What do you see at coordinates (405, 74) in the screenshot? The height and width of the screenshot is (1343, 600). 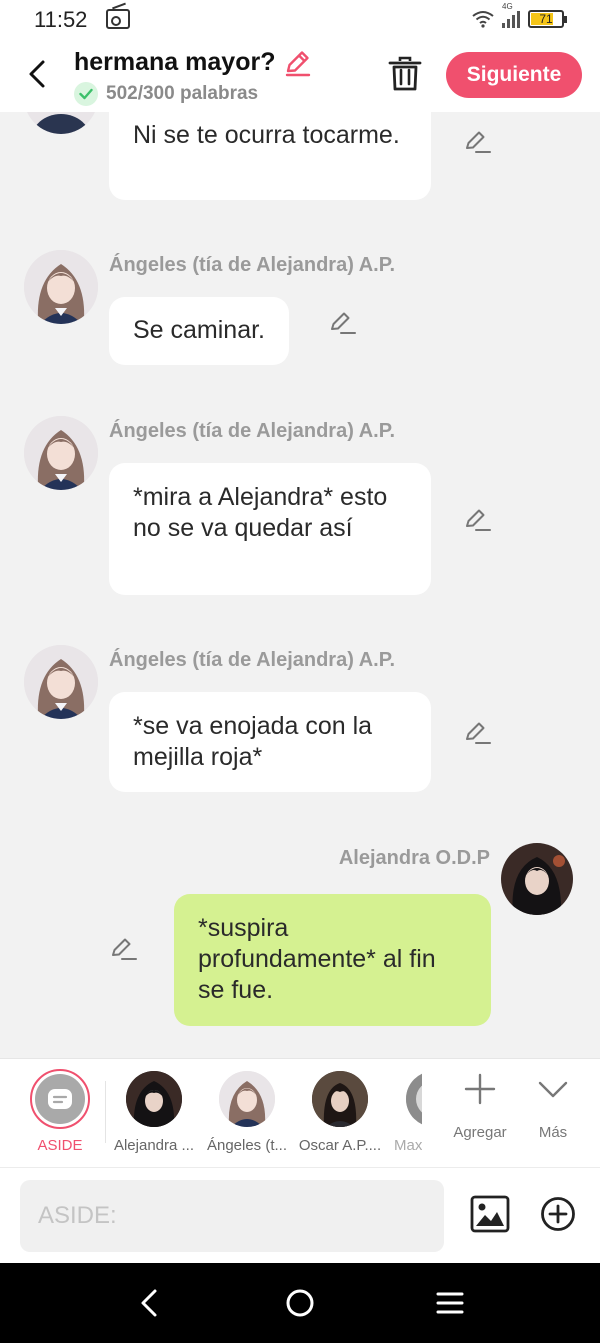 I see `trash-icon` at bounding box center [405, 74].